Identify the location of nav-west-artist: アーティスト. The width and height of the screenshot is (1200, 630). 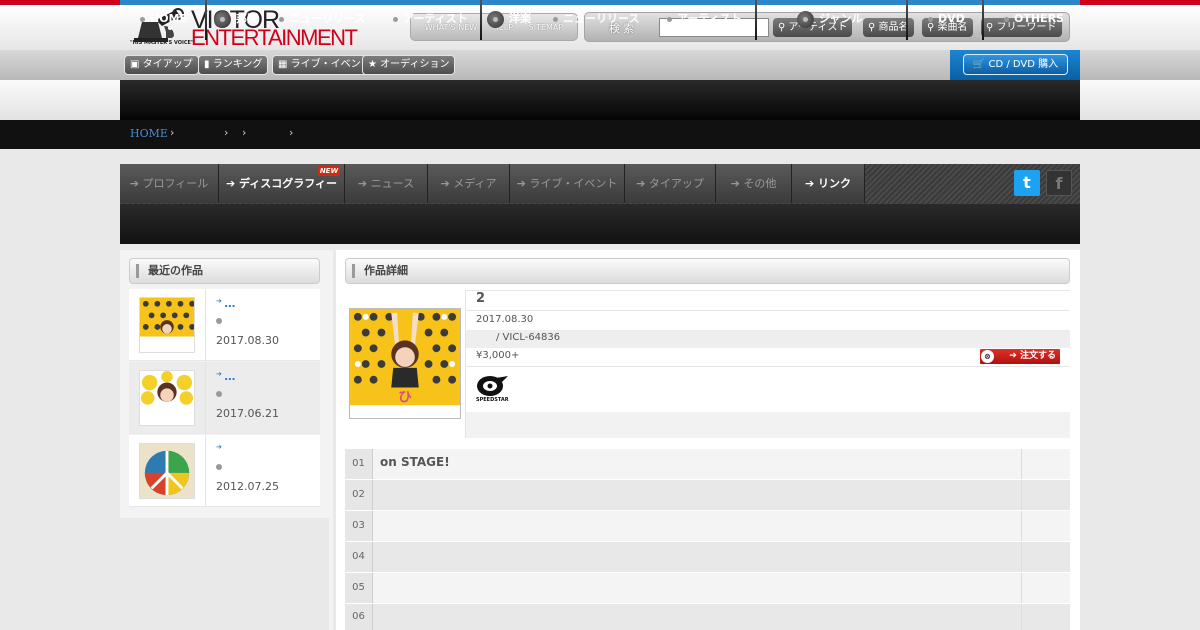
(704, 20).